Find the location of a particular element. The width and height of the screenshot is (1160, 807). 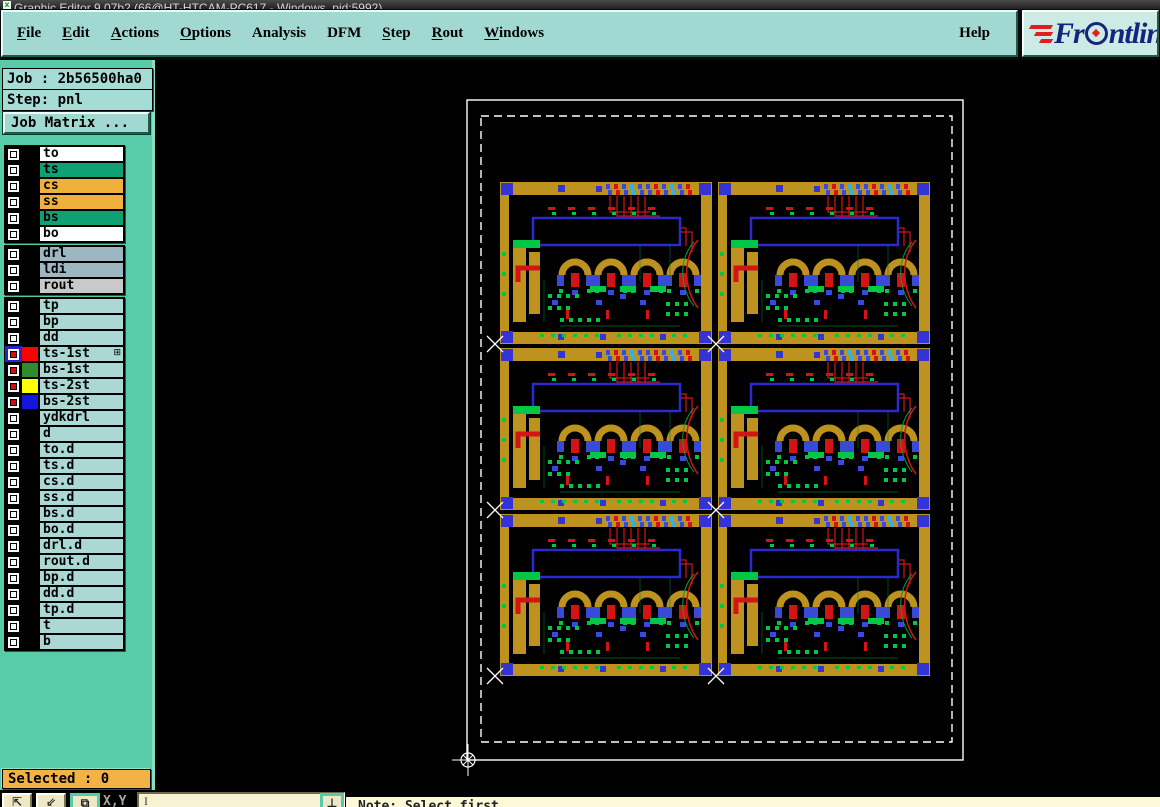

layer-name: cs.d is located at coordinates (81, 482).